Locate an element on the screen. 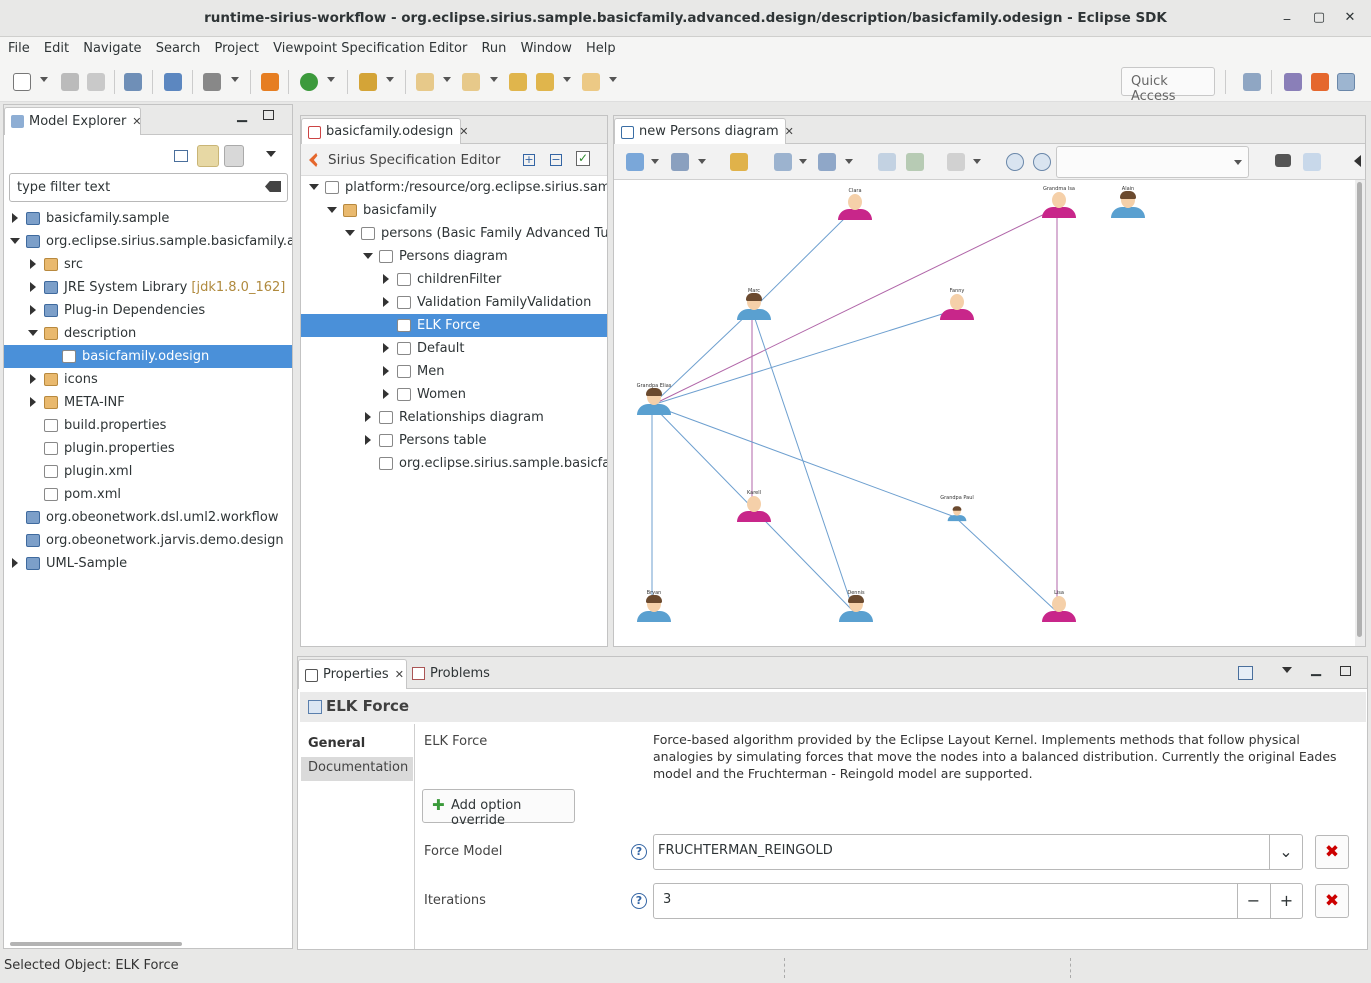 This screenshot has width=1371, height=983. run-dropdown-icon is located at coordinates (331, 79).